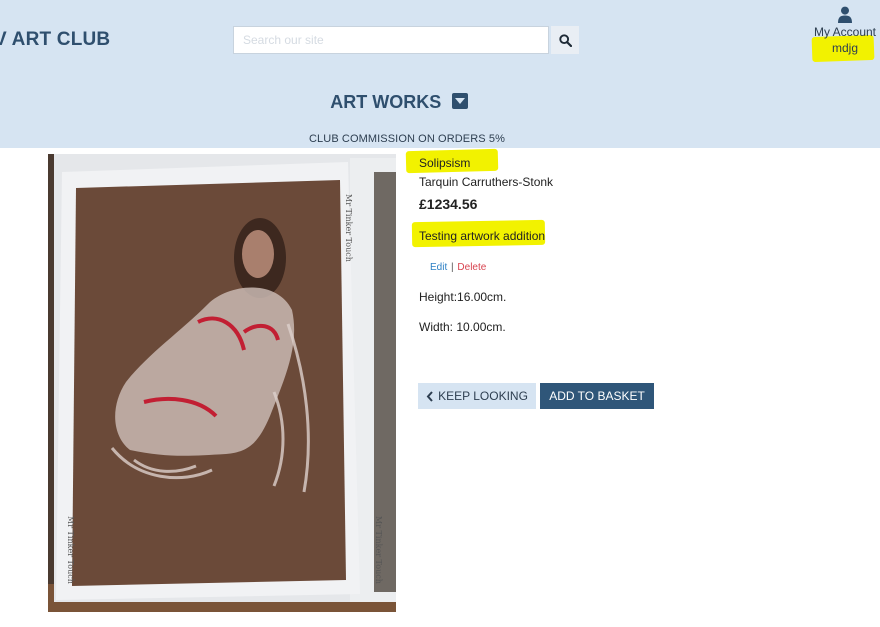 The width and height of the screenshot is (880, 627). I want to click on commission-notice: CLUB COMMISSION ON ORDERS 5%, so click(407, 139).